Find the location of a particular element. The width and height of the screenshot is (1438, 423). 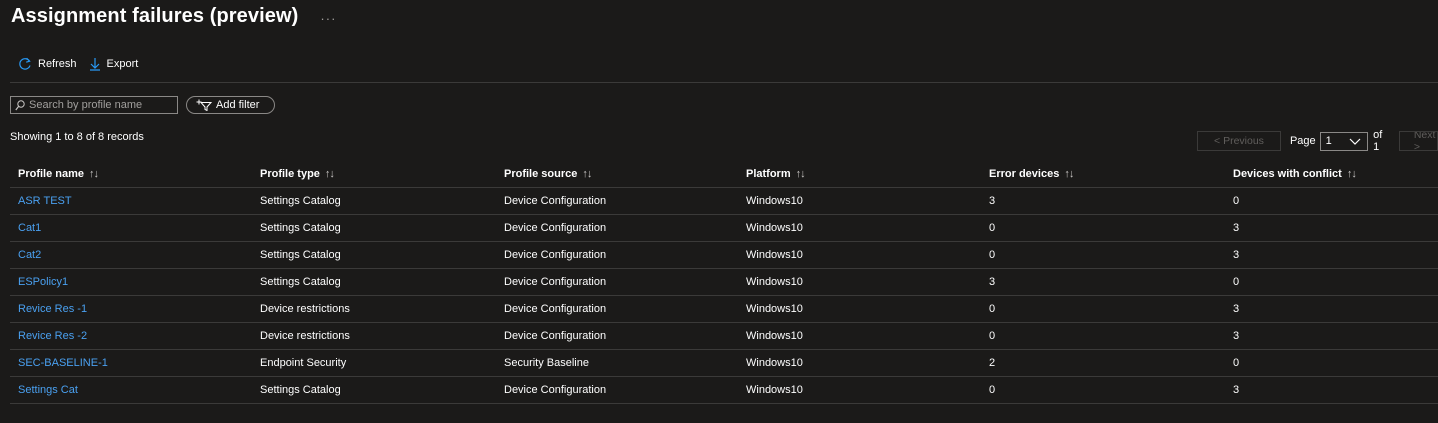

profile-name-link: ESPolicy1 is located at coordinates (131, 282).